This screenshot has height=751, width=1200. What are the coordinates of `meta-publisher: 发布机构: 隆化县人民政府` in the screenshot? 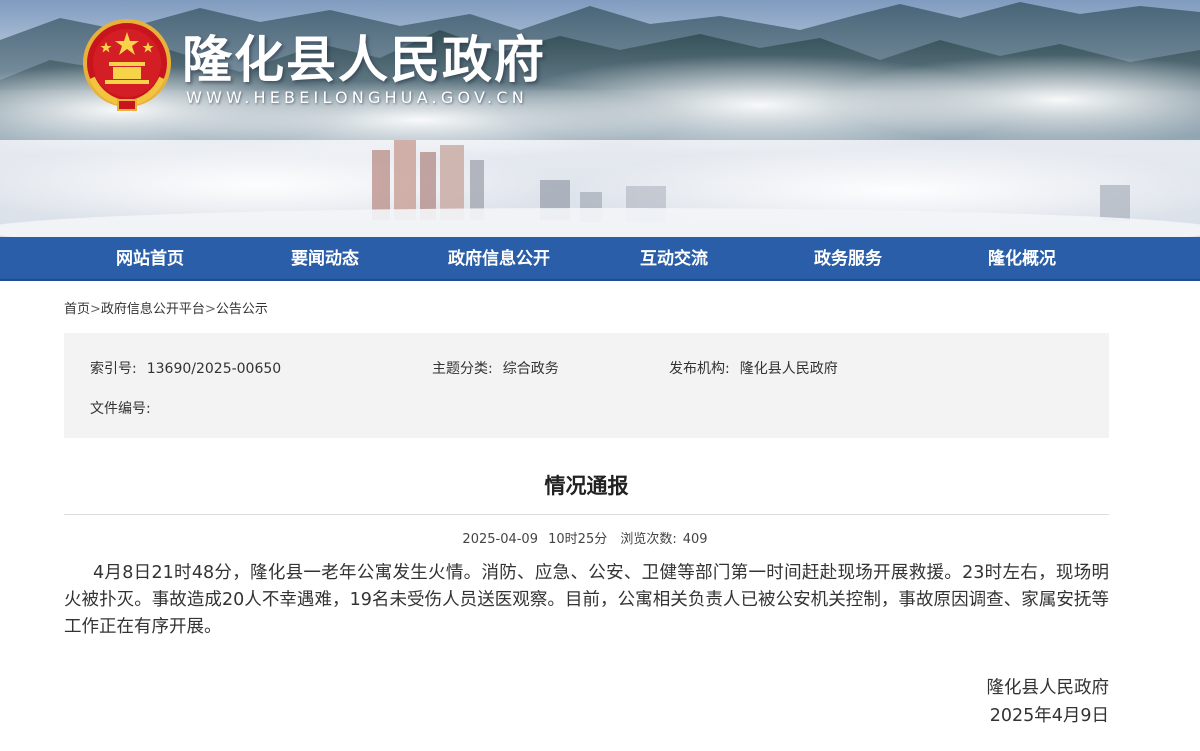 It's located at (753, 368).